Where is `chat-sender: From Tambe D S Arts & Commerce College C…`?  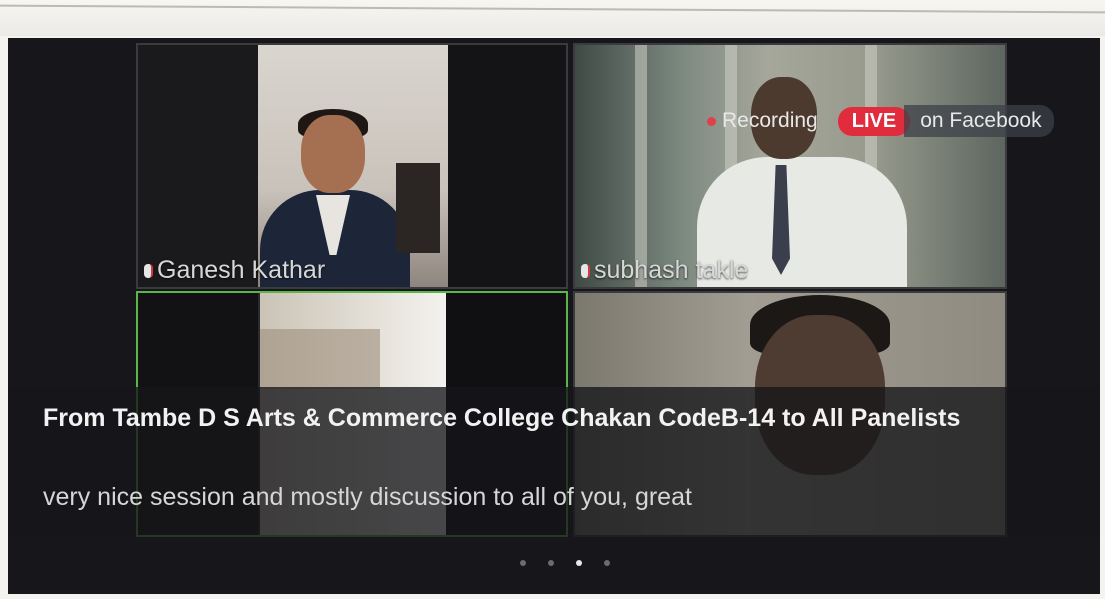
chat-sender: From Tambe D S Arts & Commerce College C… is located at coordinates (502, 418).